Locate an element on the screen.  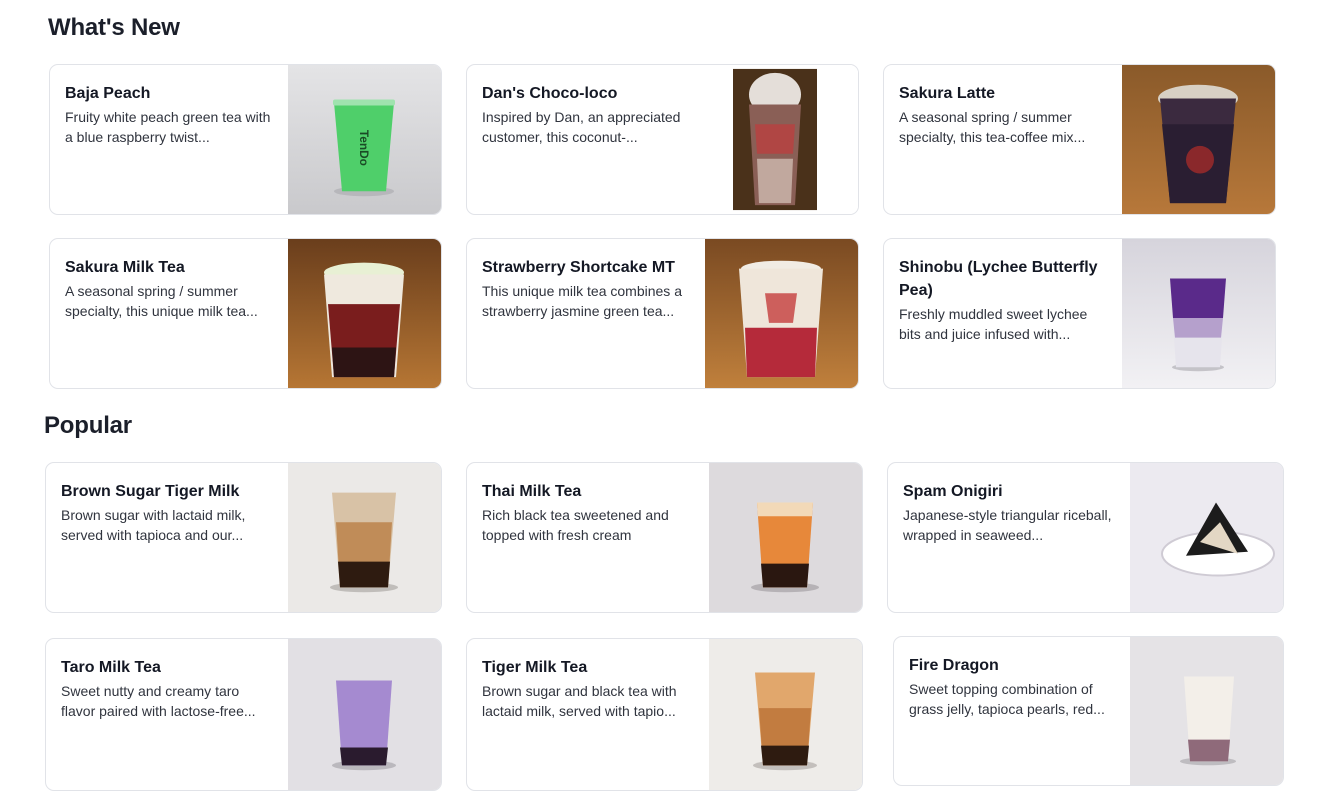
popular-heading: Popular is located at coordinates (88, 425).